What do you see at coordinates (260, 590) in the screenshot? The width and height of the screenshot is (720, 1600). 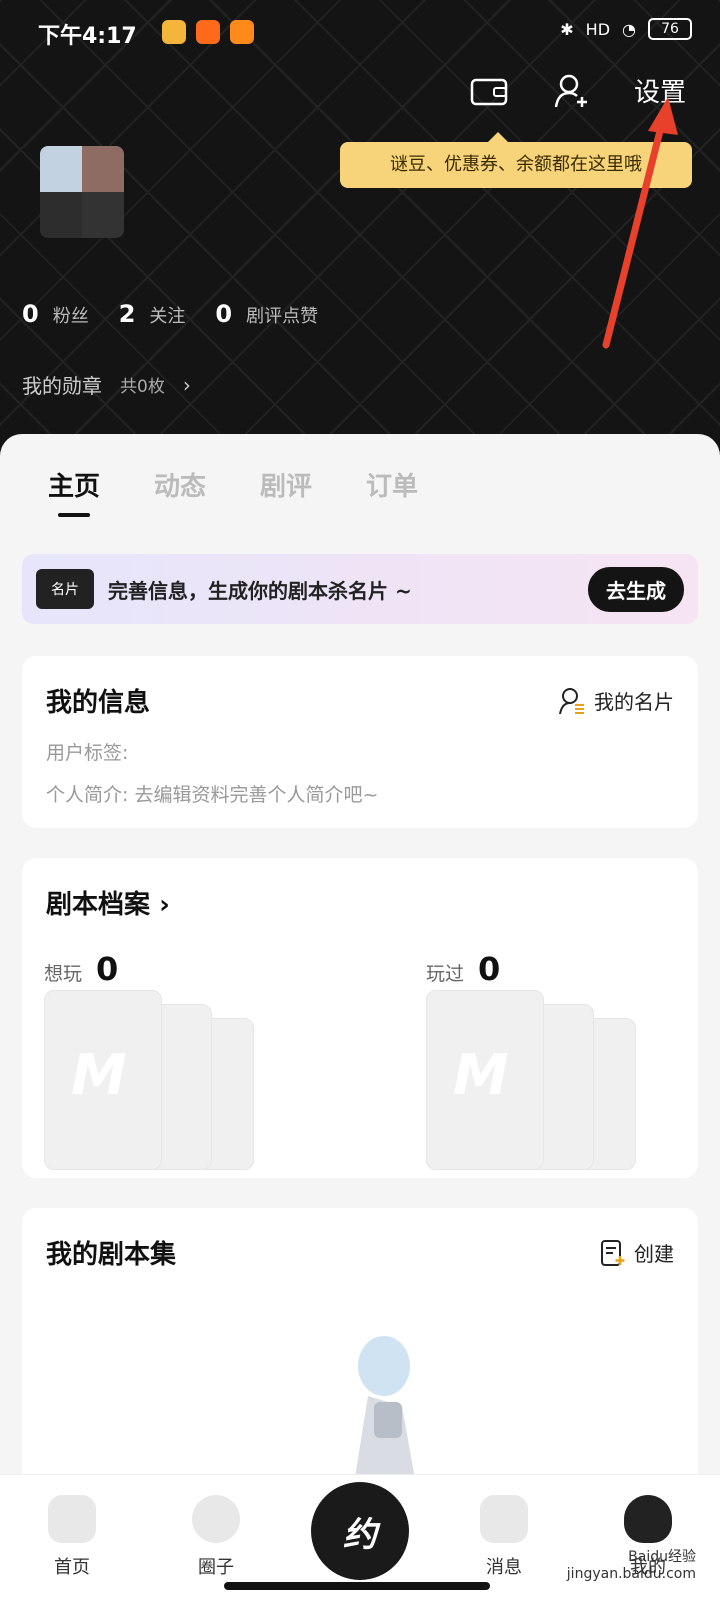 I see `banner-text: 完善信息，生成你的剧本杀名片 ~` at bounding box center [260, 590].